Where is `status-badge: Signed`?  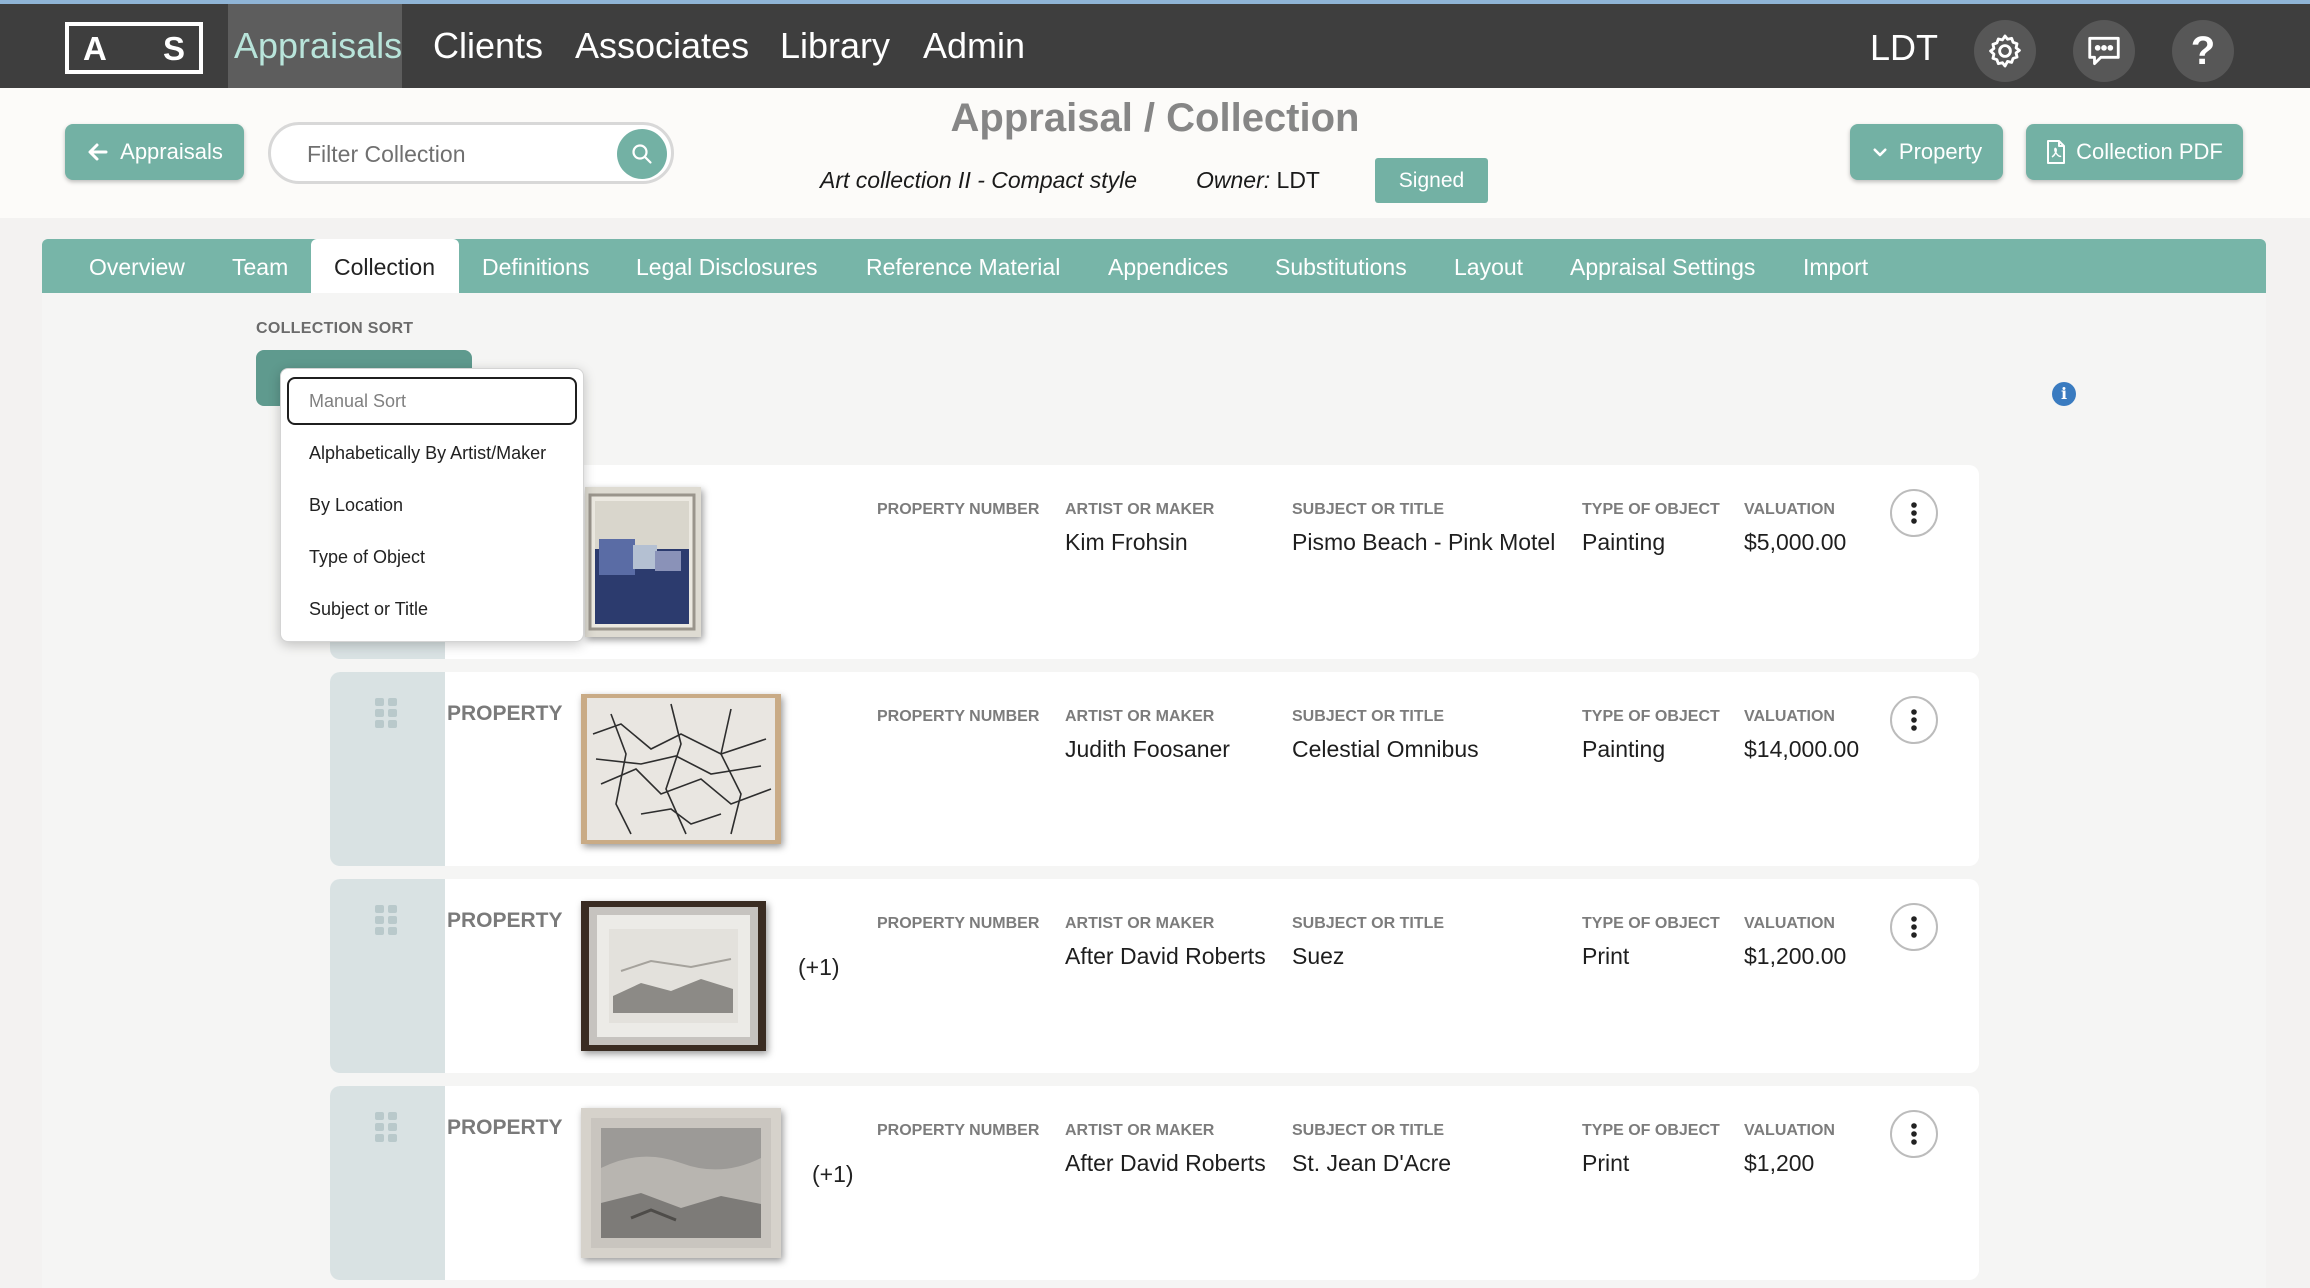 status-badge: Signed is located at coordinates (1431, 180).